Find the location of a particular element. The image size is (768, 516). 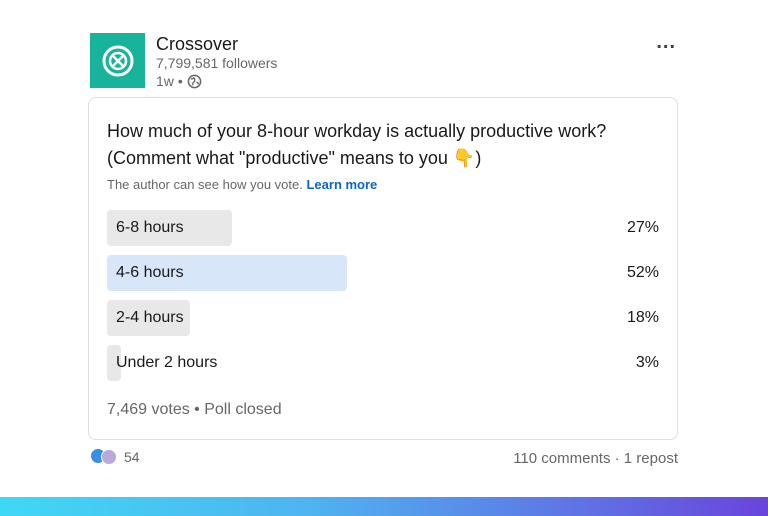

poll-option: 4-6 hours 52% is located at coordinates (383, 273).